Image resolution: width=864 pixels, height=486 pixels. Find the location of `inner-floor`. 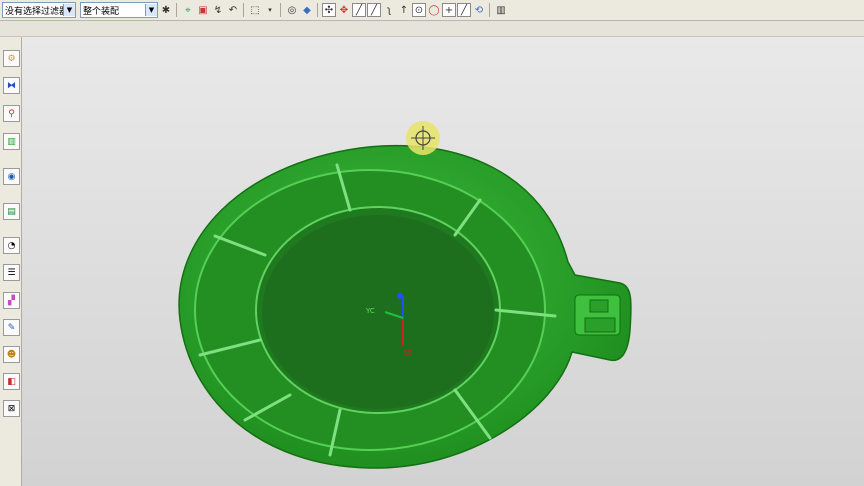

inner-floor is located at coordinates (378, 312).